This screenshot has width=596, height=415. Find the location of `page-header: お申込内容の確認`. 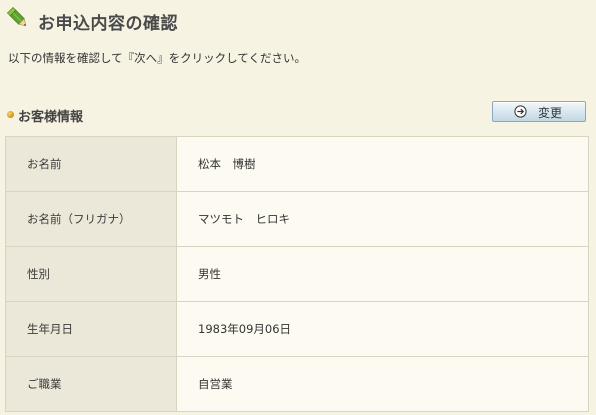

page-header: お申込内容の確認 is located at coordinates (298, 20).